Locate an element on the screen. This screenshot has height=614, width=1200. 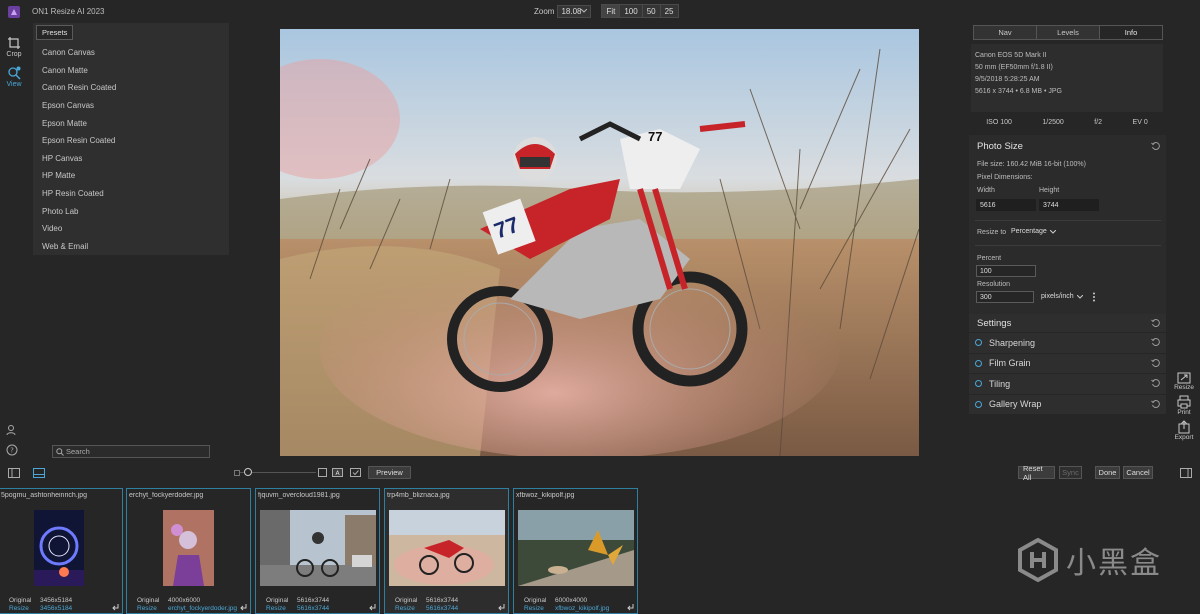
resolution-unit-dropdown: pixels/inch is located at coordinates (1062, 296).